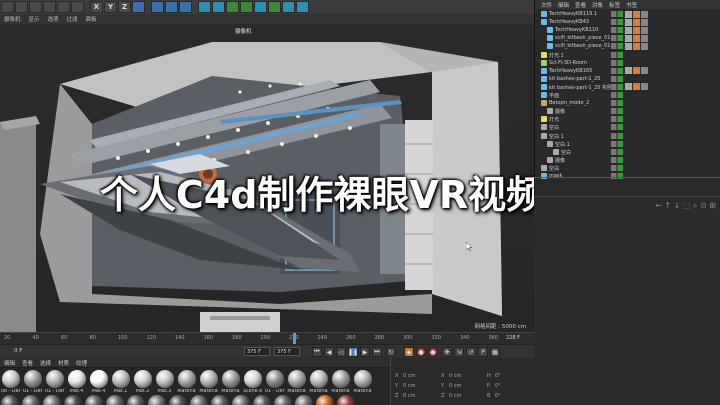 The height and width of the screenshot is (405, 720). Describe the element at coordinates (365, 352) in the screenshot. I see `next-key-button: ▶` at that location.